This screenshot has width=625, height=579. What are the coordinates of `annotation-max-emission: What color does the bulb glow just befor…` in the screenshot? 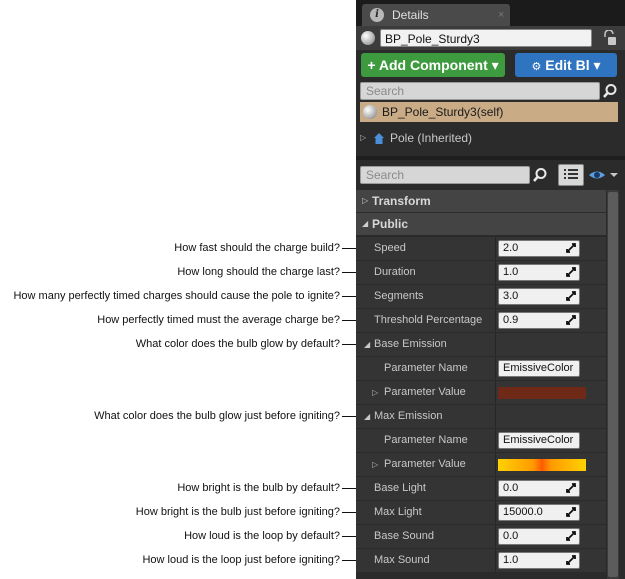 It's located at (178, 416).